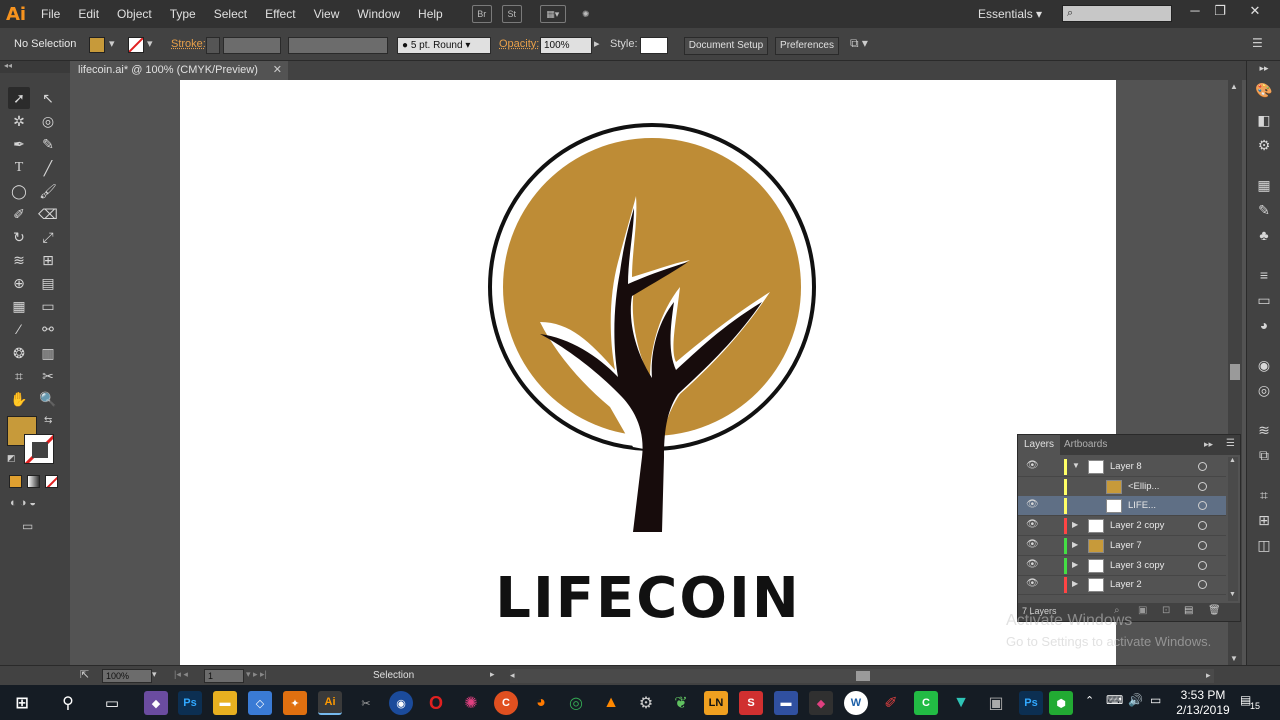 This screenshot has height=720, width=1280. What do you see at coordinates (1137, 525) in the screenshot?
I see `layer-name: Layer 2 copy` at bounding box center [1137, 525].